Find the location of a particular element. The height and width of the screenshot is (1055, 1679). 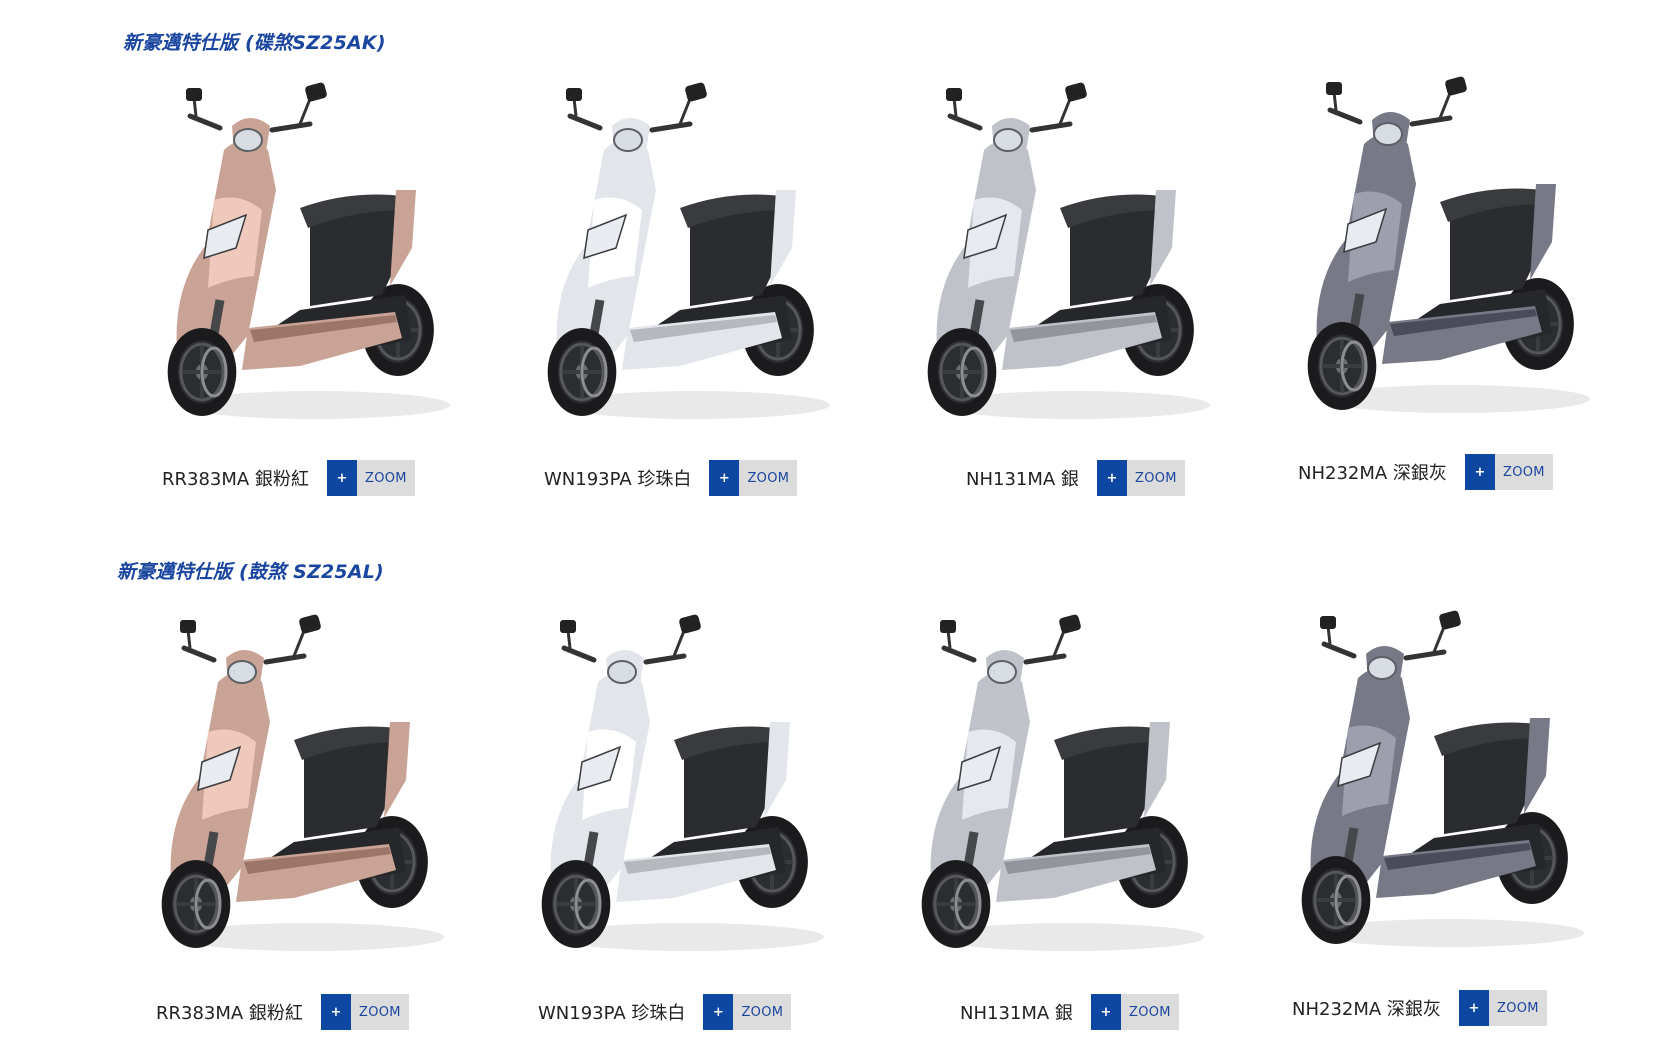

section-title: 新豪邁特仕版 (碟煞SZ25AK) is located at coordinates (254, 43).